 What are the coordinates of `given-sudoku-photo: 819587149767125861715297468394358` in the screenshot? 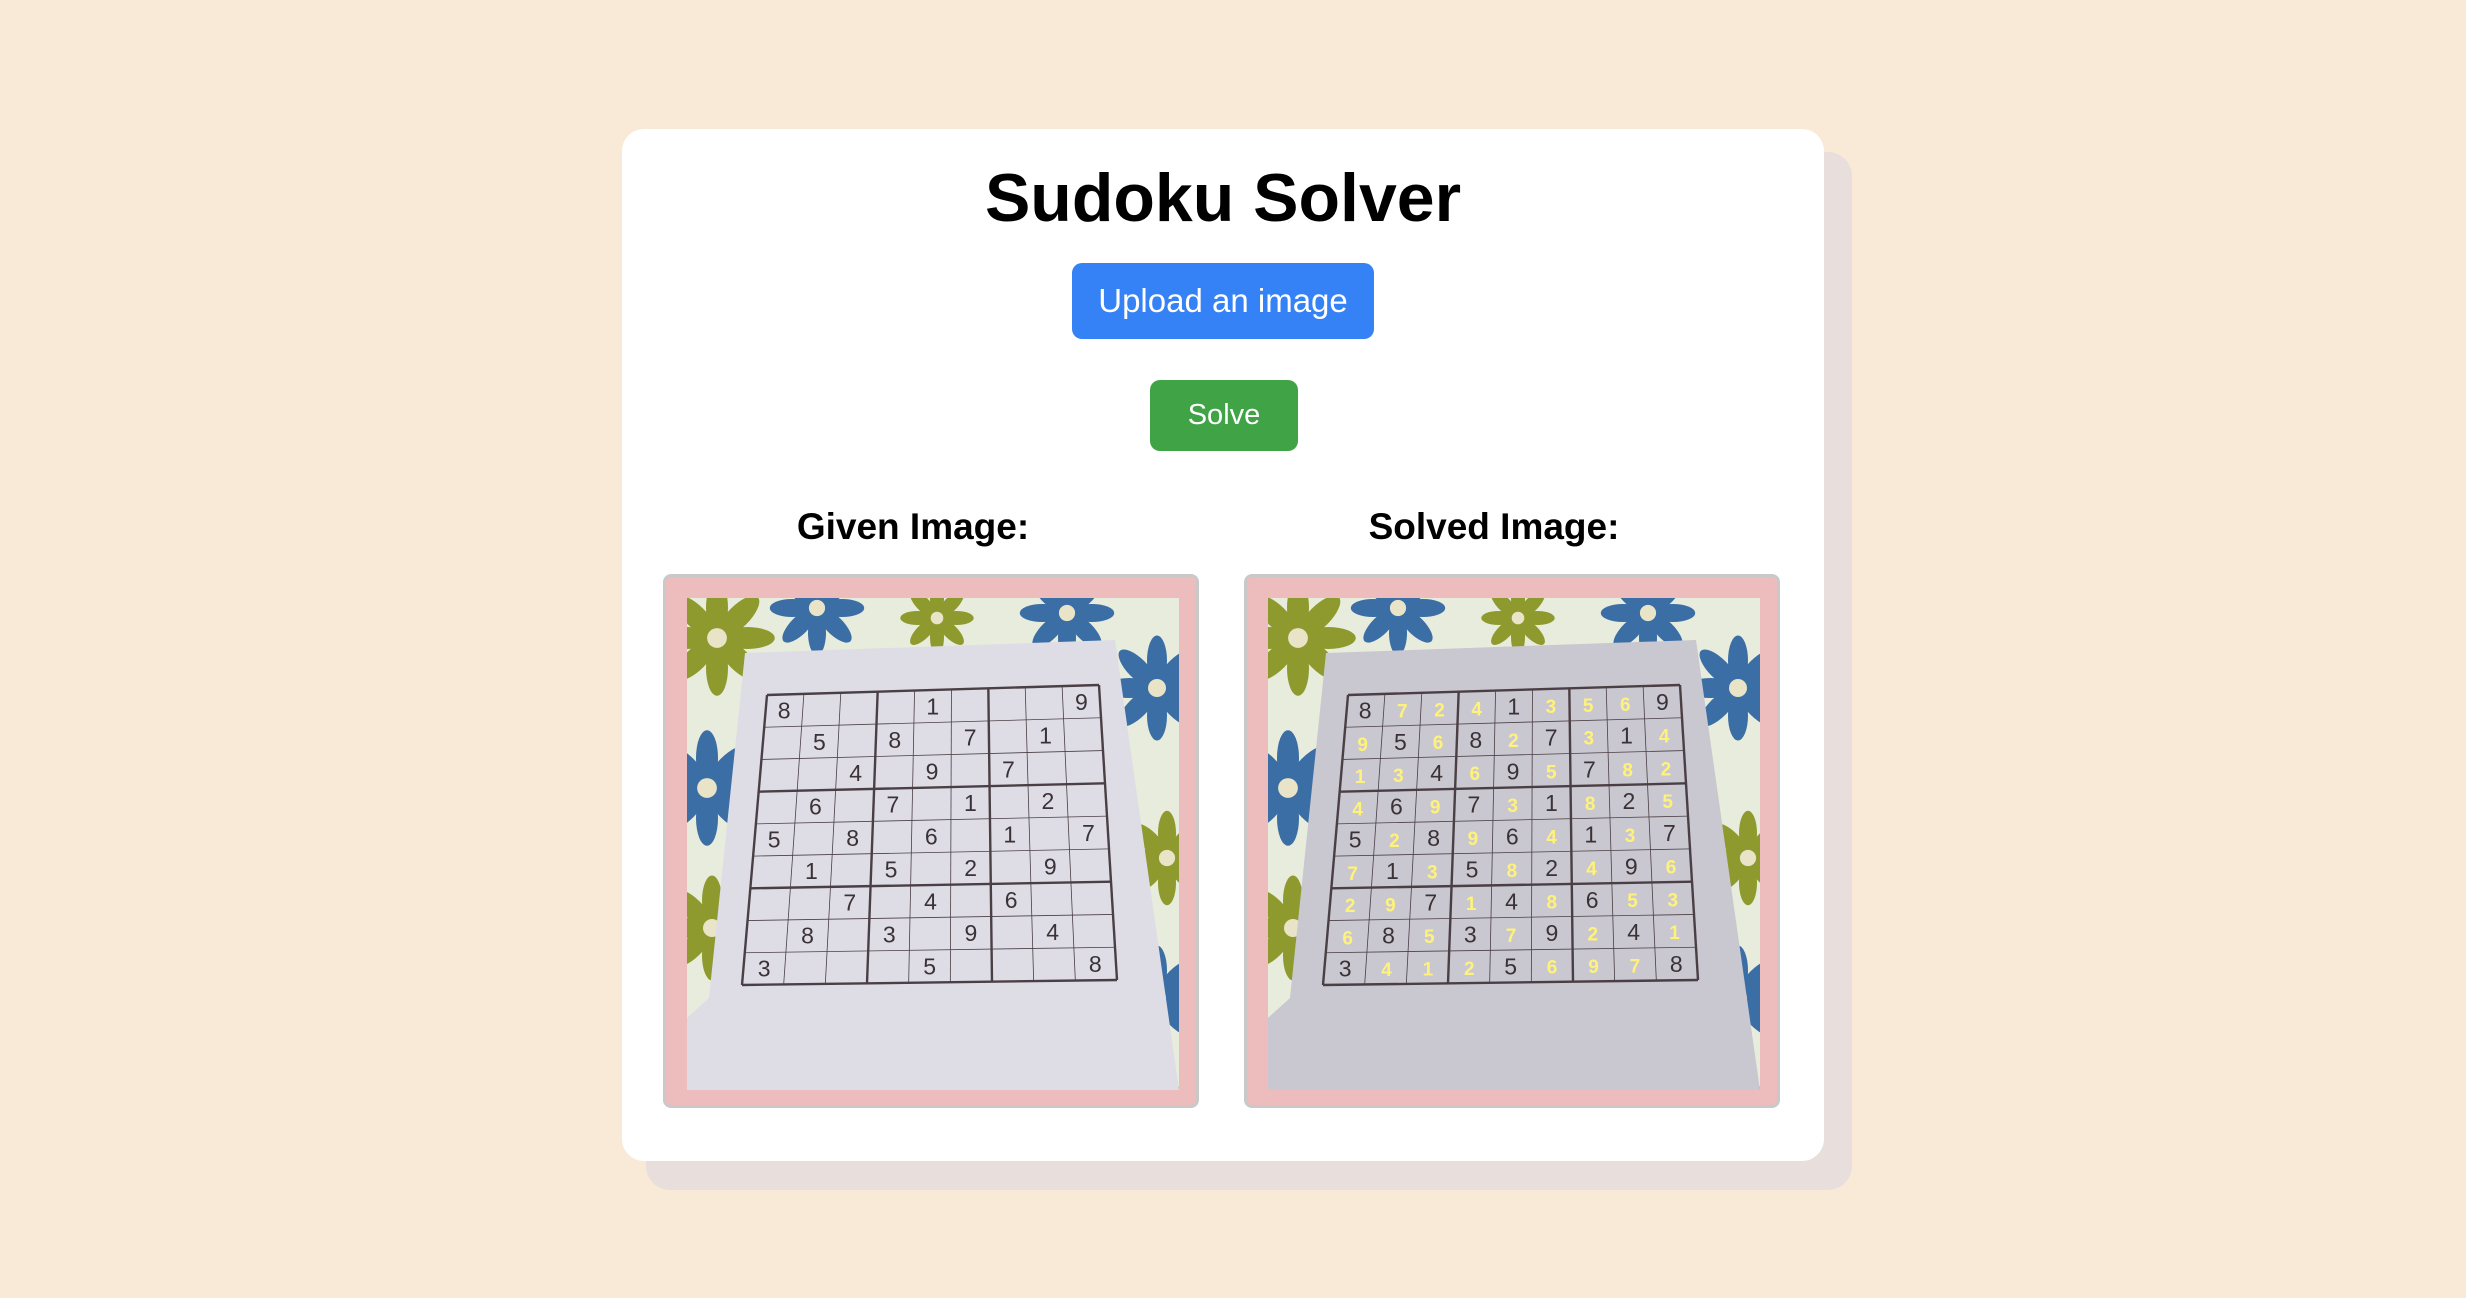 It's located at (933, 844).